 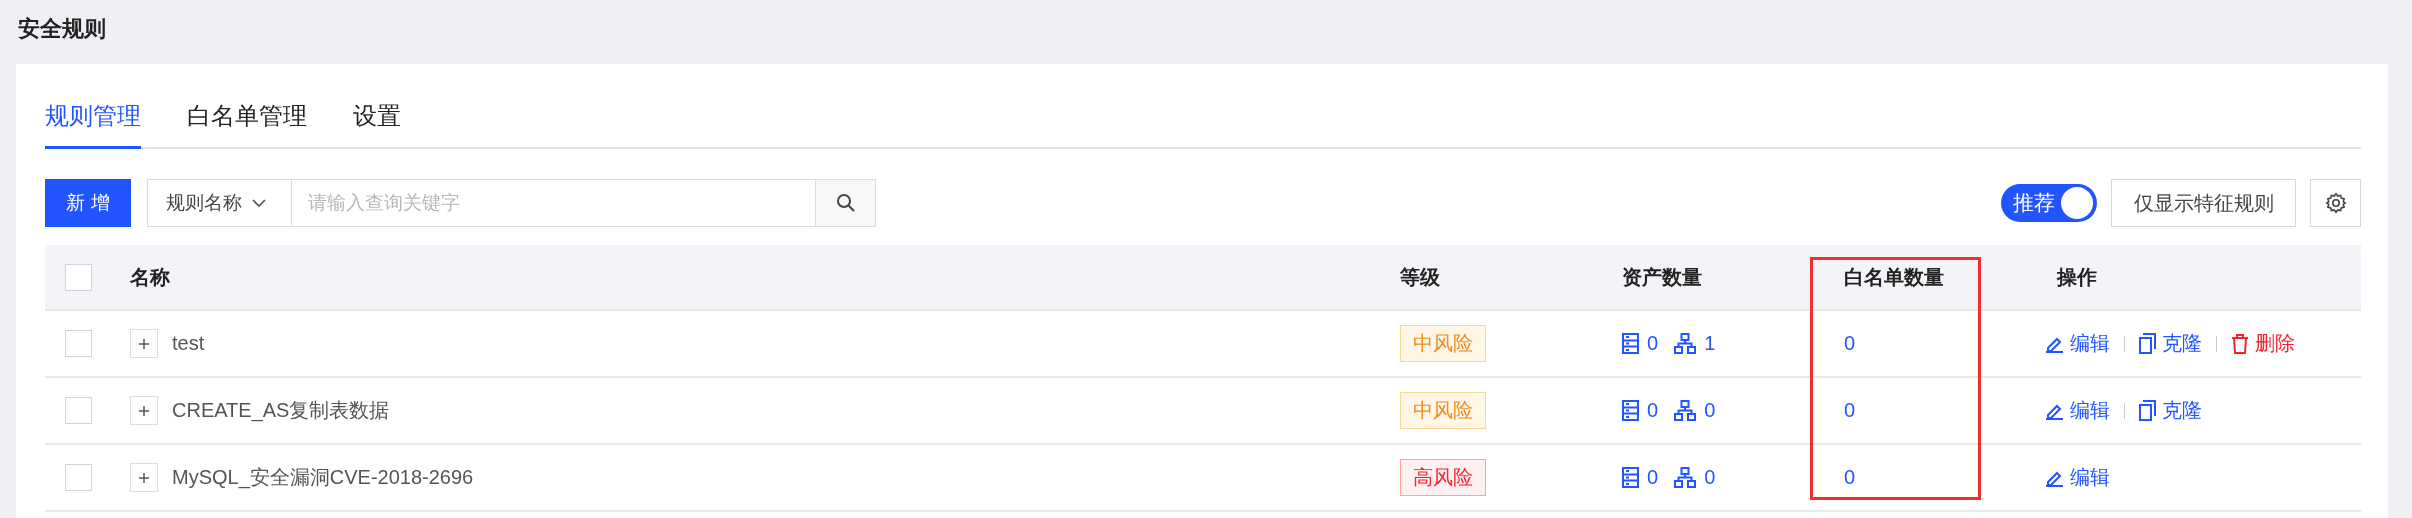 I want to click on search-button, so click(x=846, y=203).